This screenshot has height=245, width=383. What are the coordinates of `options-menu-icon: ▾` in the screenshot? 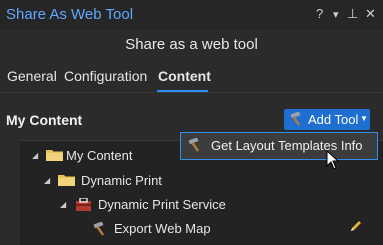 It's located at (336, 14).